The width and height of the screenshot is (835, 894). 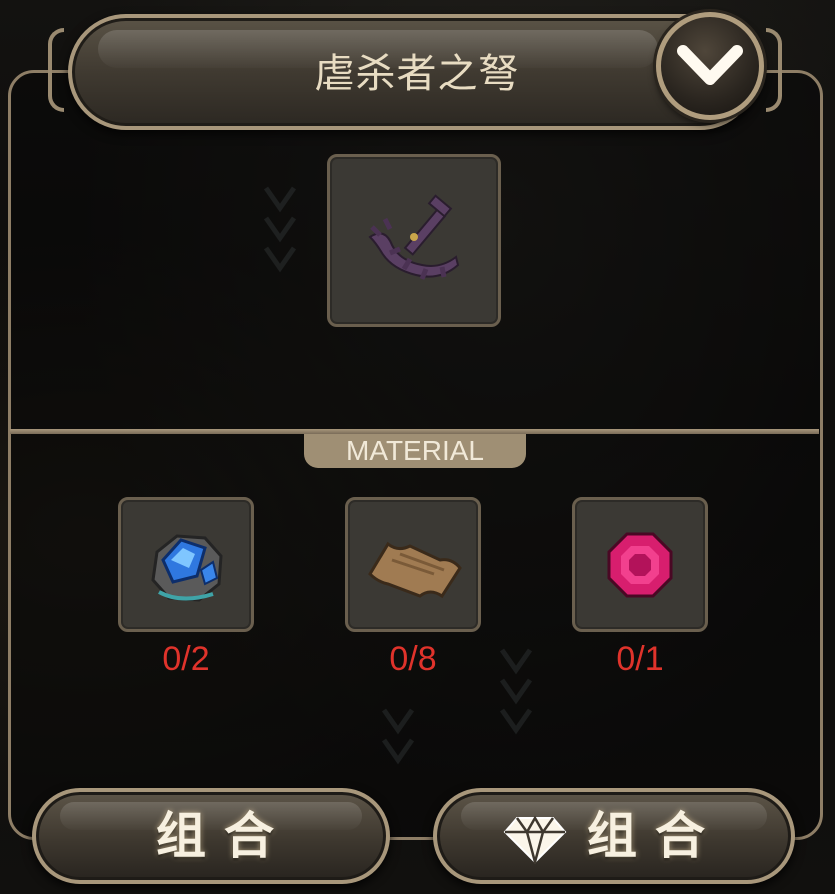 I want to click on ruby-gem-icon, so click(x=640, y=565).